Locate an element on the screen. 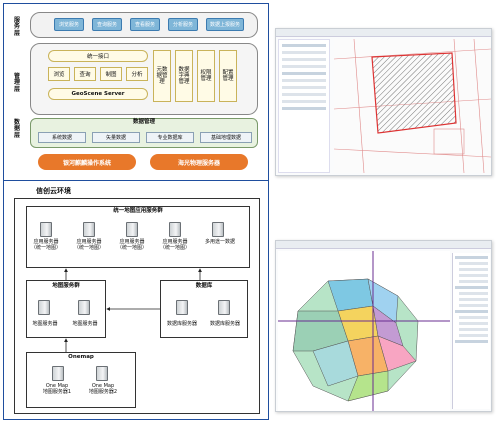  screenshot-toolbar is located at coordinates (383, 33).